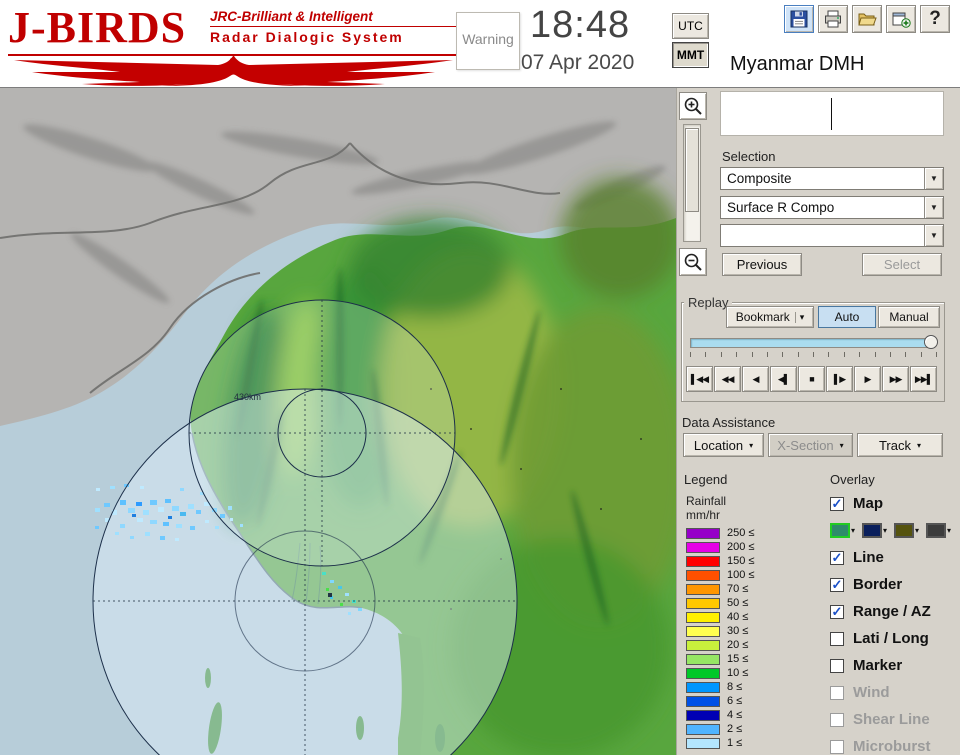 The image size is (960, 755). Describe the element at coordinates (891, 638) in the screenshot. I see `overlay-label: Lati / Long` at that location.